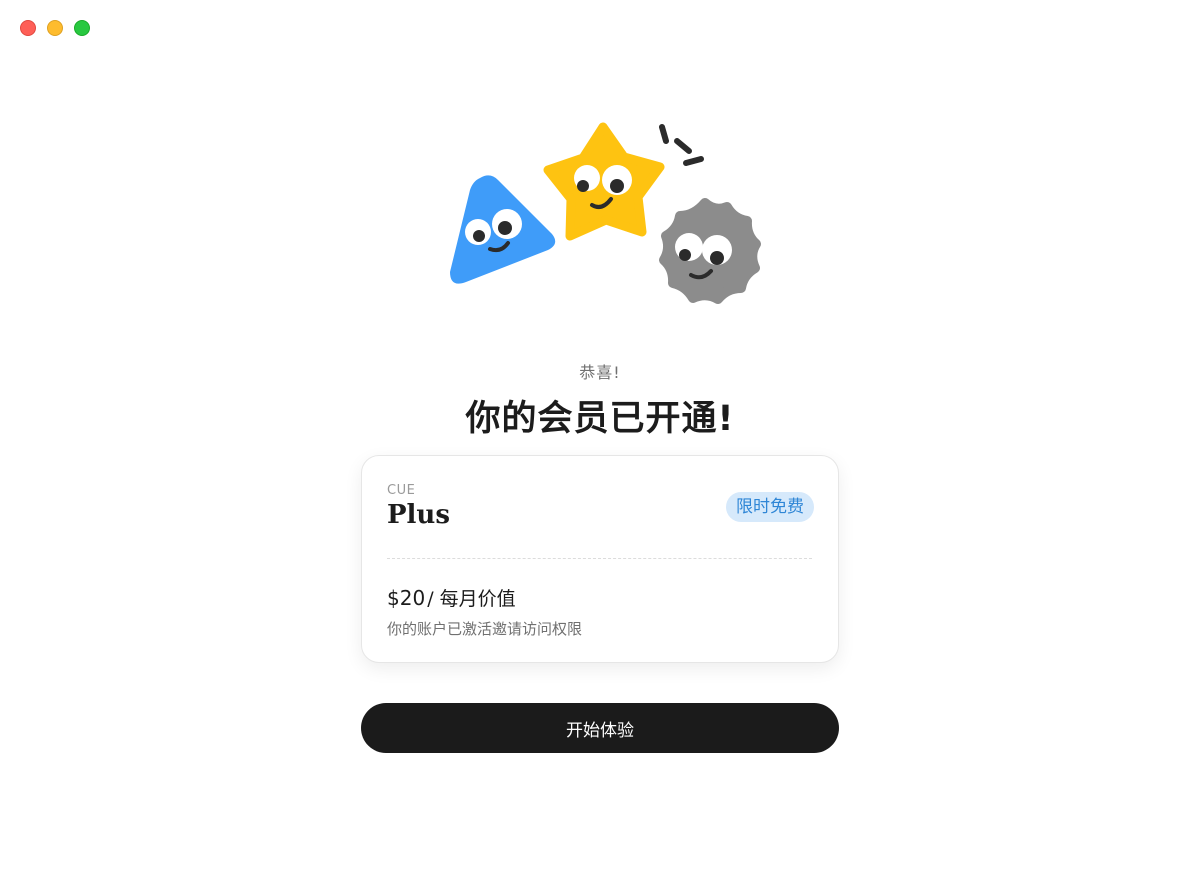  Describe the element at coordinates (471, 599) in the screenshot. I see `price-period: / 每月价值` at that location.